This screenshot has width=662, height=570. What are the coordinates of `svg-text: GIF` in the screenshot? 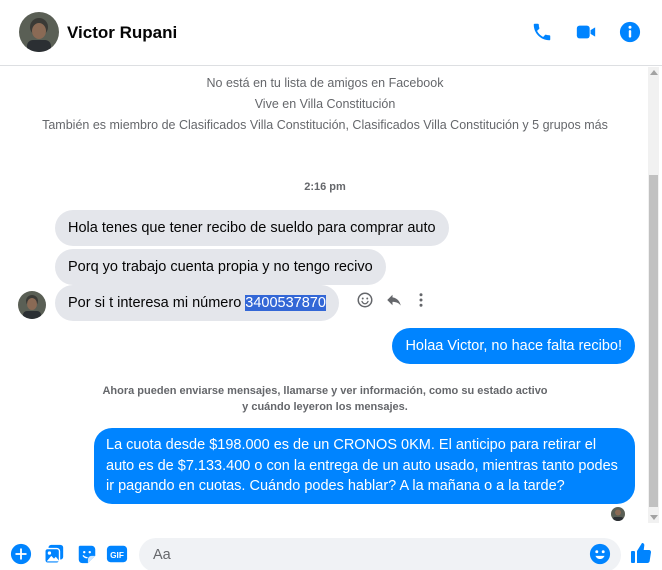 It's located at (117, 555).